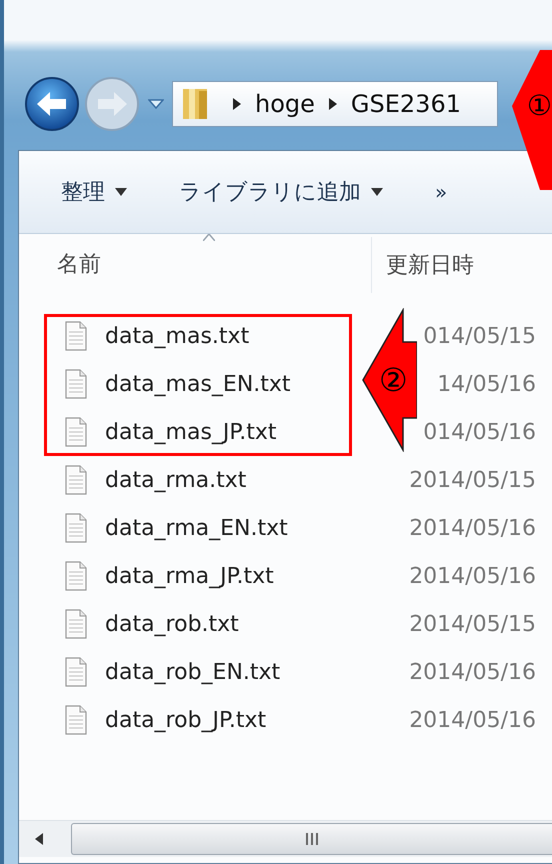  I want to click on file-name: data_mas_JP.txt, so click(191, 432).